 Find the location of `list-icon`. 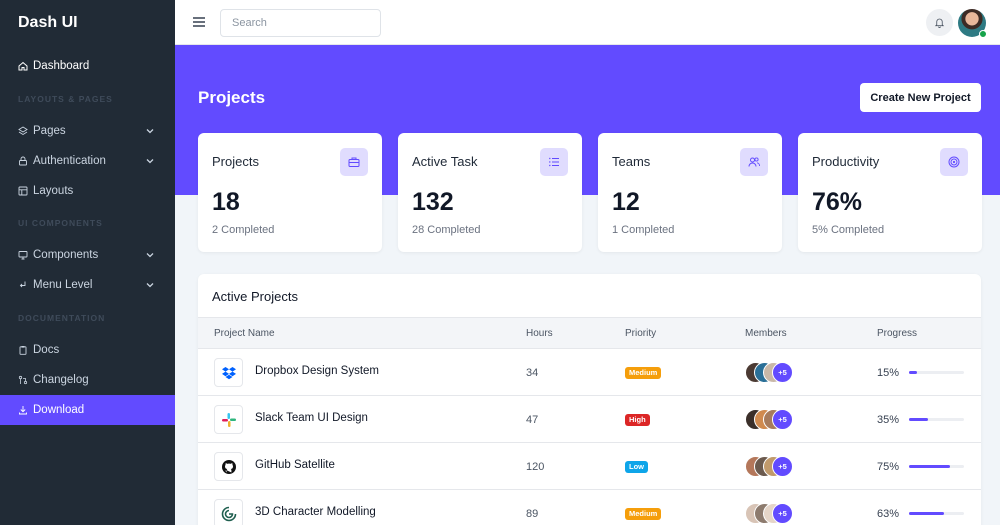

list-icon is located at coordinates (554, 162).